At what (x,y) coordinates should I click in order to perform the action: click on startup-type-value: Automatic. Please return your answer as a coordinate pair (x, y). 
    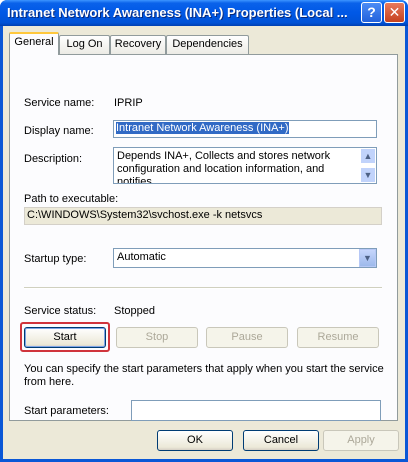
    Looking at the image, I should click on (141, 257).